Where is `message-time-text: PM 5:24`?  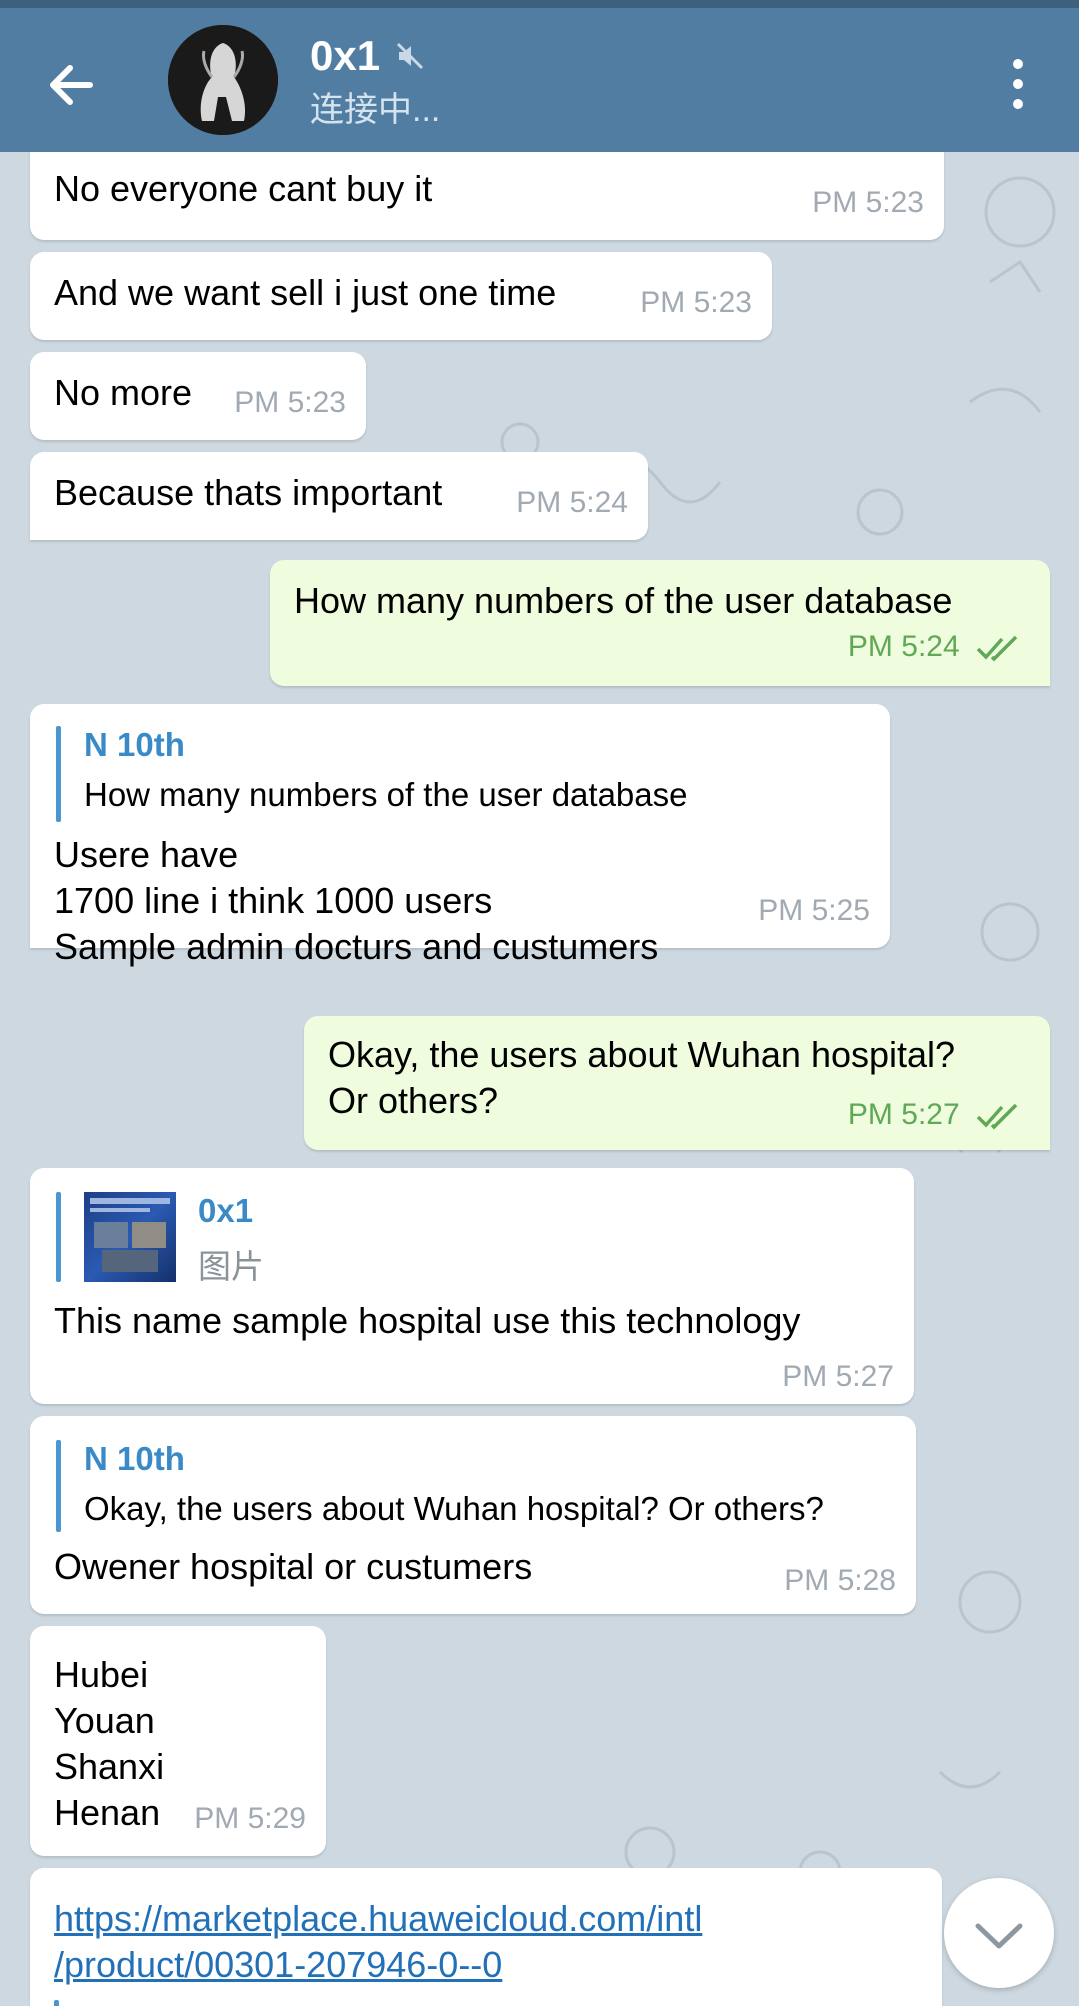 message-time-text: PM 5:24 is located at coordinates (903, 646).